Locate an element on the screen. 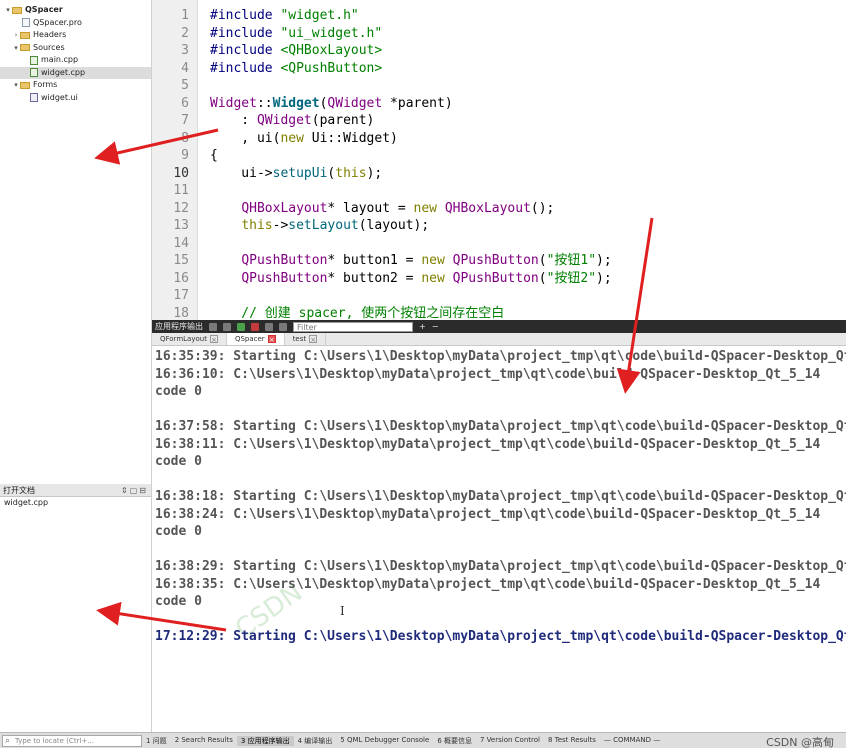 The width and height of the screenshot is (846, 748). prev-icon is located at coordinates (227, 326).